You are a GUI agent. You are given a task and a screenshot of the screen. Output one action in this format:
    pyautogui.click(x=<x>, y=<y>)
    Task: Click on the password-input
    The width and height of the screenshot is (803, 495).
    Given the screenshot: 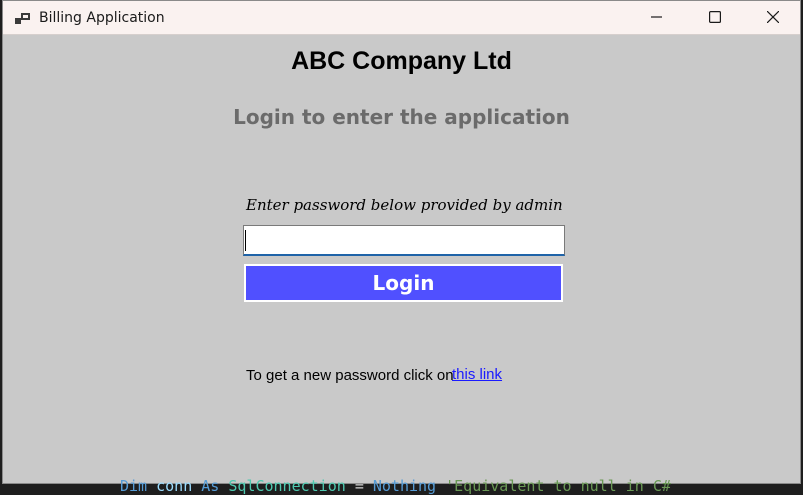 What is the action you would take?
    pyautogui.click(x=404, y=240)
    